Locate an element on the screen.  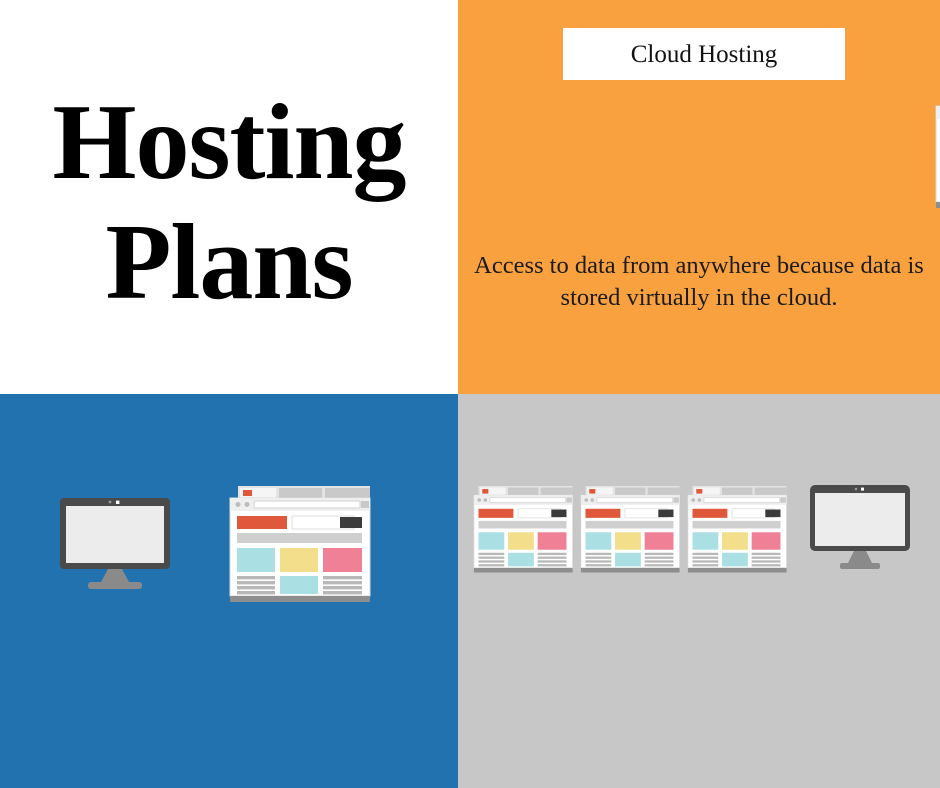
page-title: Hosting Plans is located at coordinates (229, 203).